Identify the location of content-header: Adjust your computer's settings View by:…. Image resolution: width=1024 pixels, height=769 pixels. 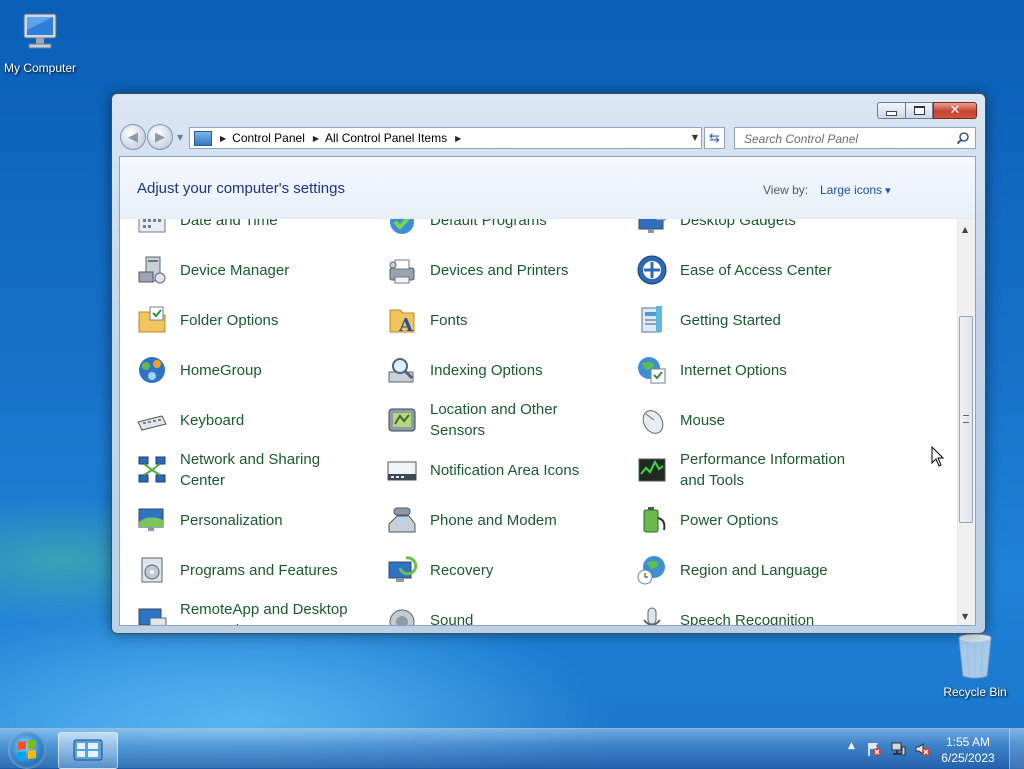
(547, 188).